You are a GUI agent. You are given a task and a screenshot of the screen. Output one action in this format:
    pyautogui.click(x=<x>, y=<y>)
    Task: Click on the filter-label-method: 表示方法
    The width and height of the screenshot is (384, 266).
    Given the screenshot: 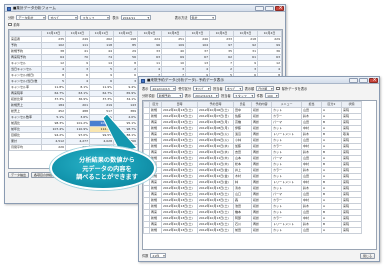 What is the action you would take?
    pyautogui.click(x=181, y=18)
    